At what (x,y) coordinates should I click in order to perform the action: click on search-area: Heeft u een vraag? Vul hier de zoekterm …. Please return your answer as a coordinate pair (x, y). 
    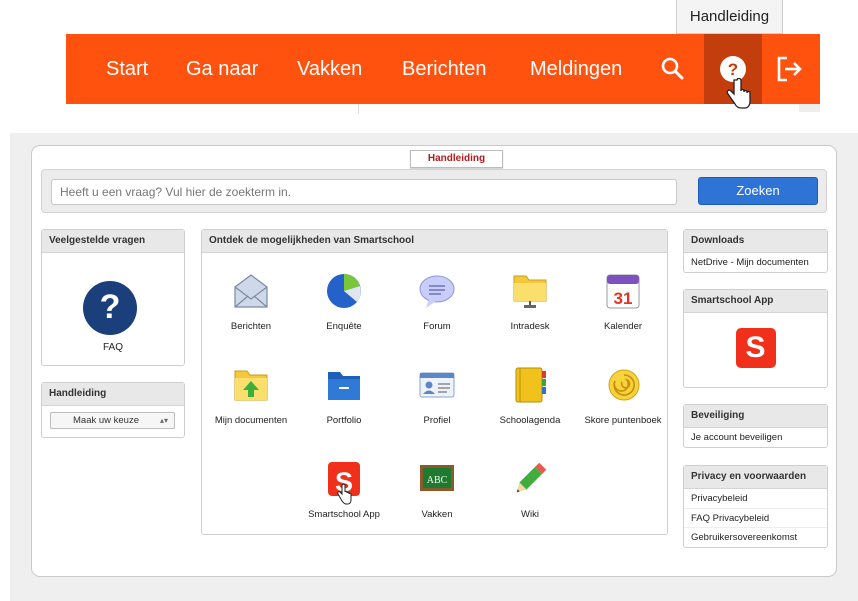
    Looking at the image, I should click on (434, 191).